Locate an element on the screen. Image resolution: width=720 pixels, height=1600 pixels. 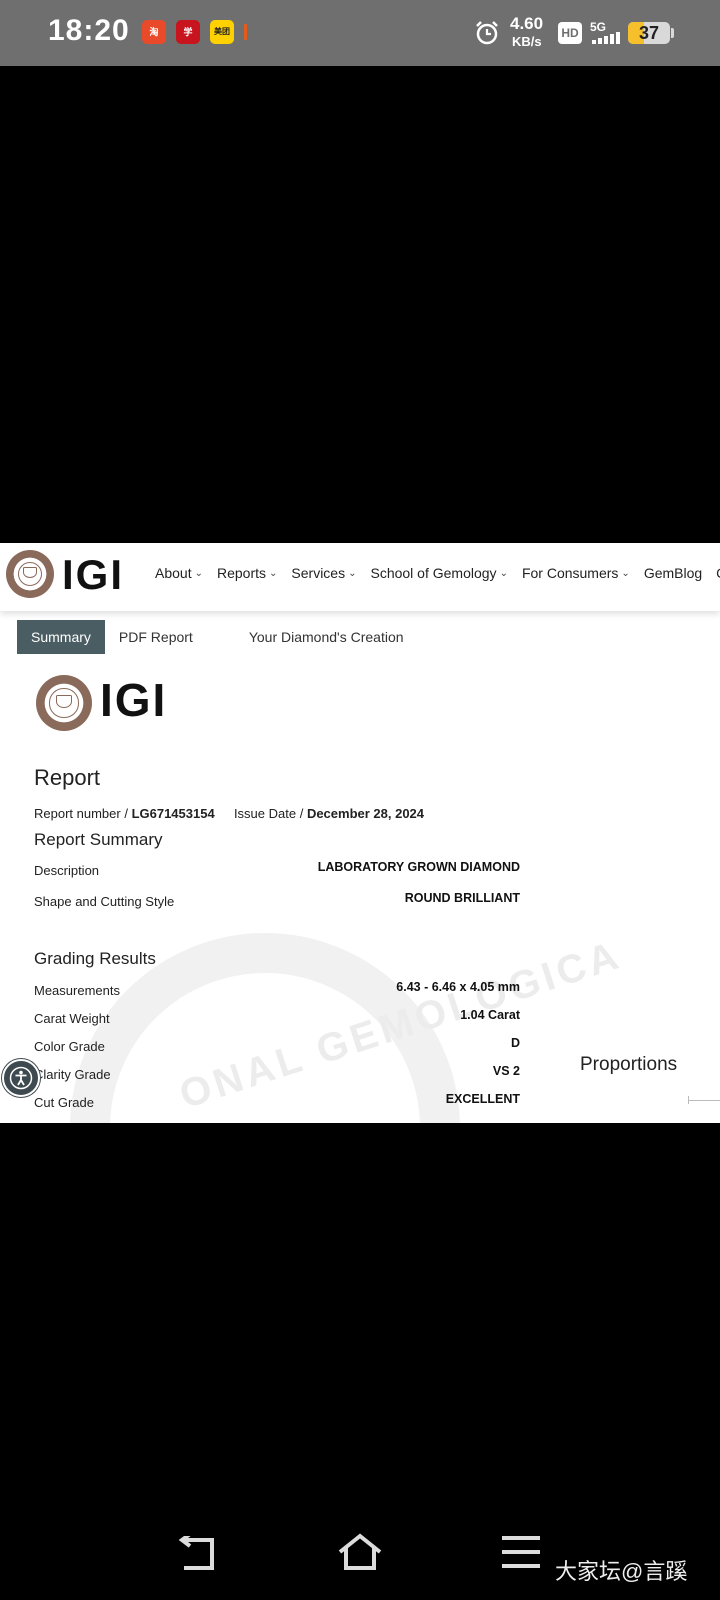
xuexi-app-icon: 学 is located at coordinates (188, 32).